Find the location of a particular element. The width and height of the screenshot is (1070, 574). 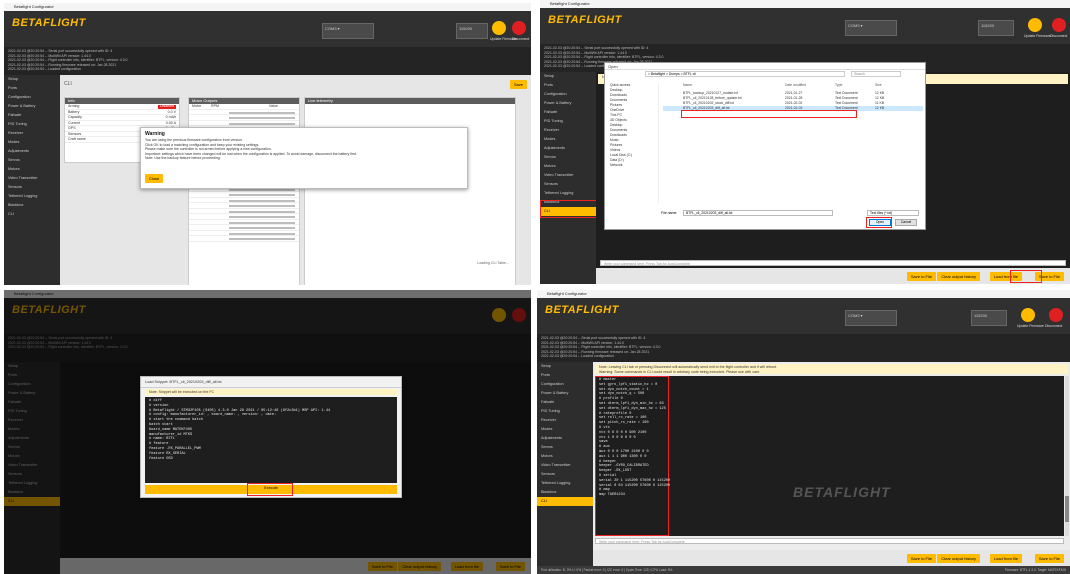

row-label: GPS is located at coordinates (72, 128).